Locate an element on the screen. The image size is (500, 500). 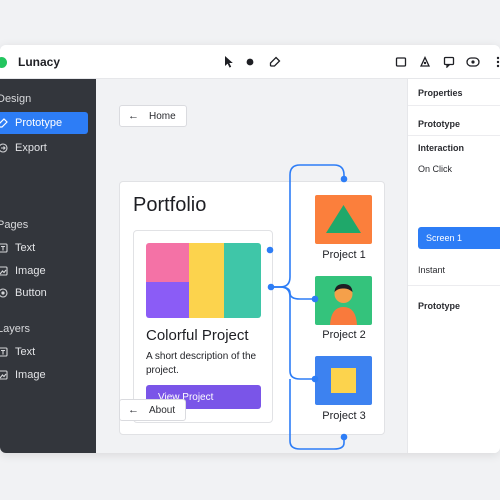
app-logo-icon is located at coordinates (3, 62).